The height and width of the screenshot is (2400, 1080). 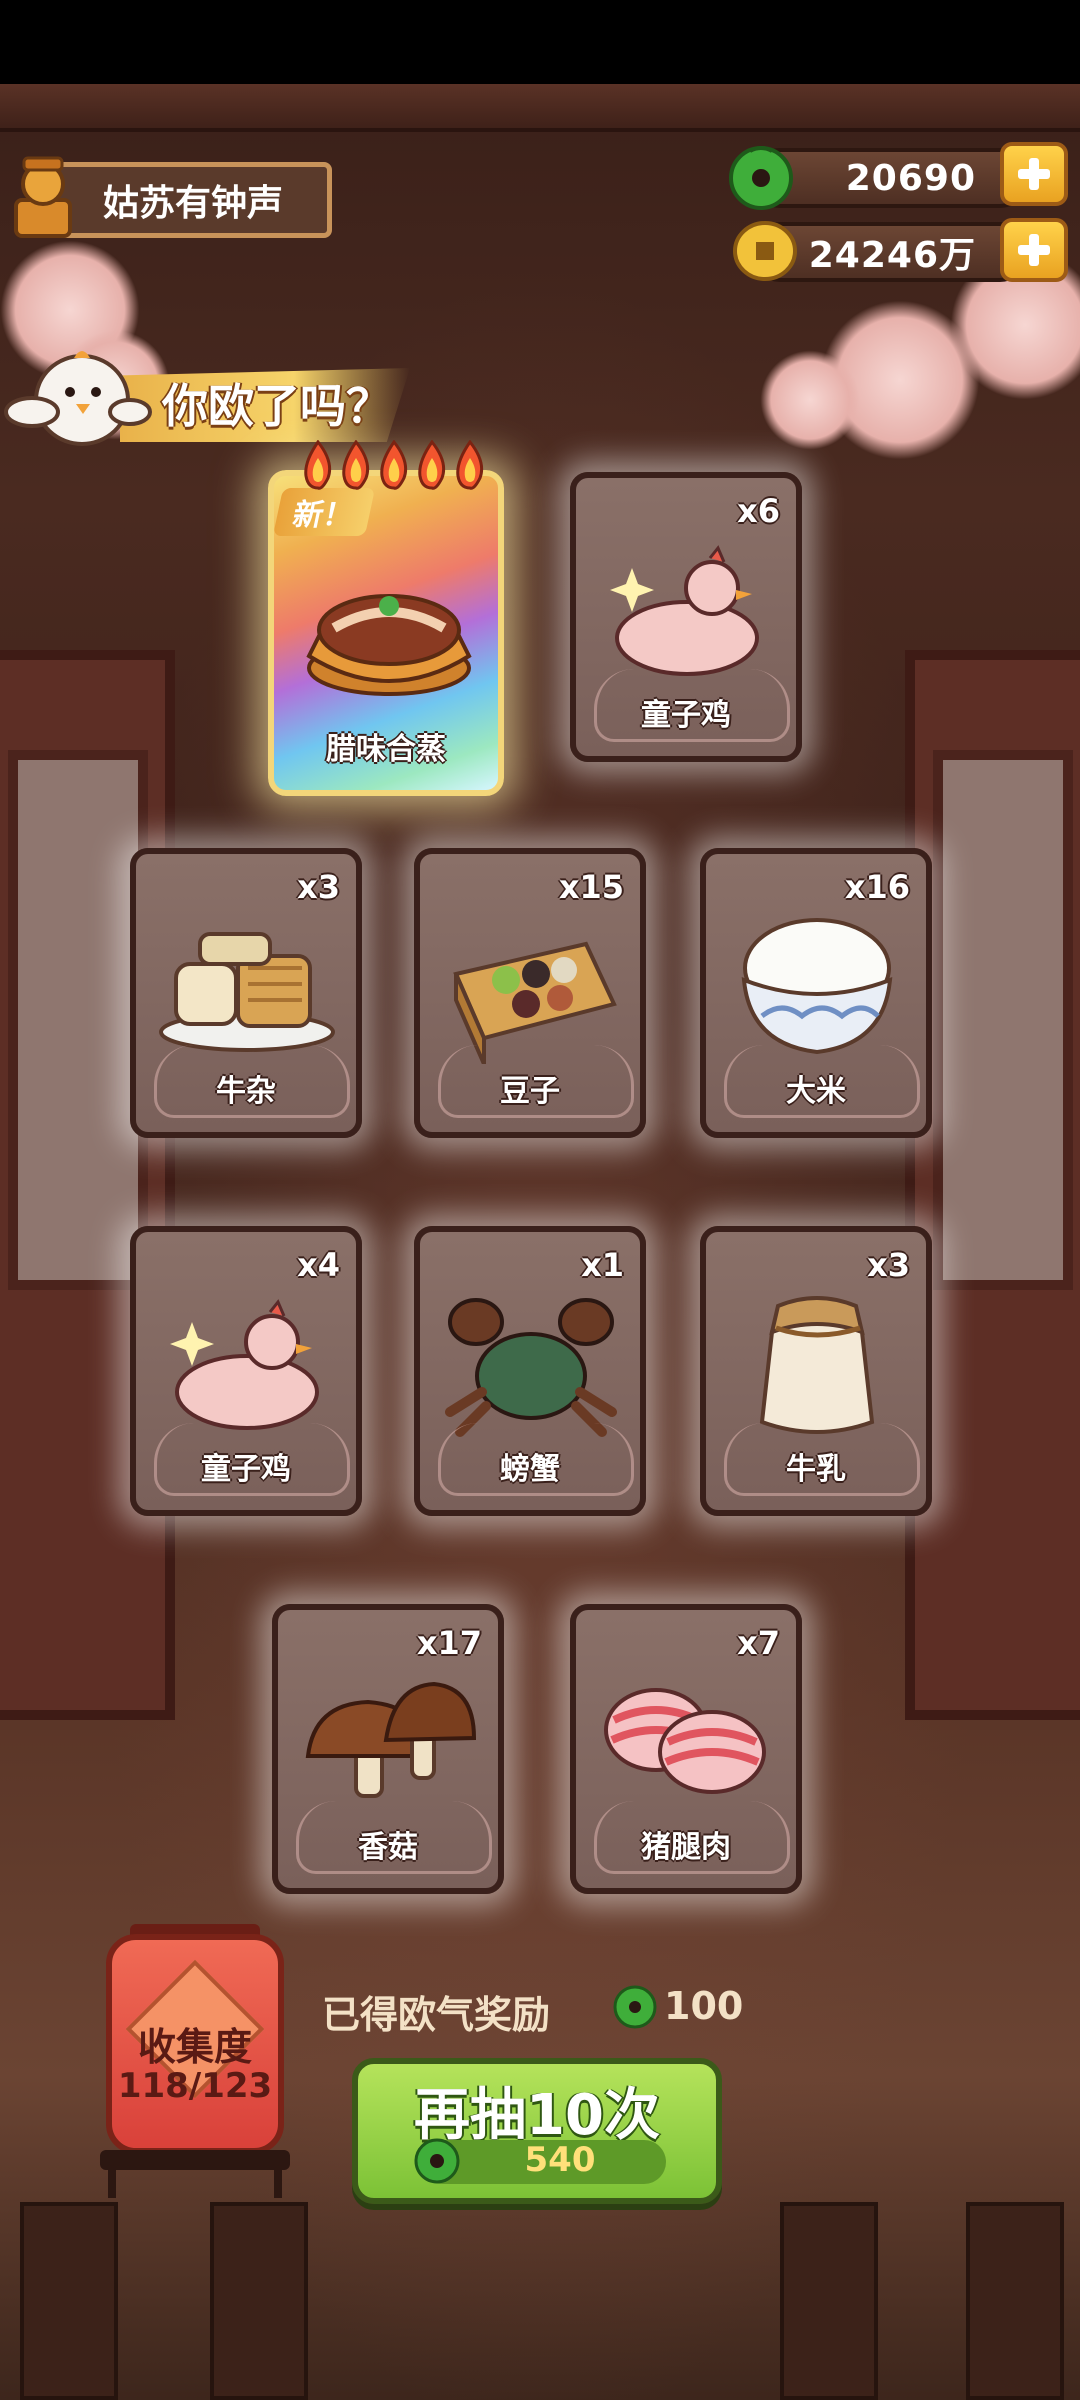 I want to click on card-label: 猪腿肉, so click(x=686, y=1847).